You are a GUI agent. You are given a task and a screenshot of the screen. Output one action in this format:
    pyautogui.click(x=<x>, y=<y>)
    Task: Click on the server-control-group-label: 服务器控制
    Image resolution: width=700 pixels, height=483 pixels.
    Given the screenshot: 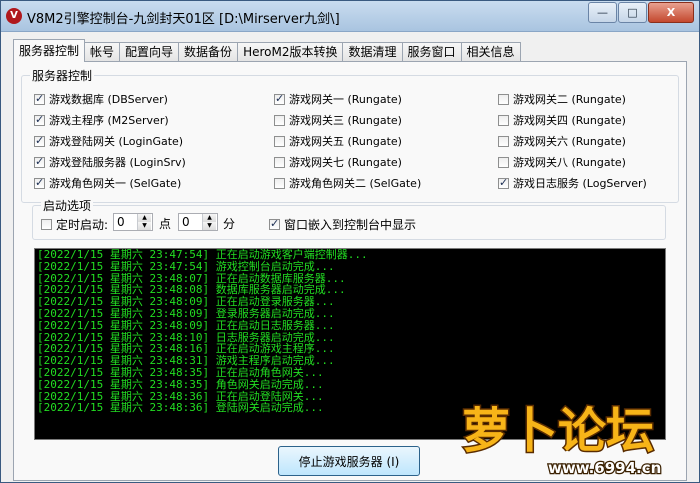 What is the action you would take?
    pyautogui.click(x=62, y=75)
    